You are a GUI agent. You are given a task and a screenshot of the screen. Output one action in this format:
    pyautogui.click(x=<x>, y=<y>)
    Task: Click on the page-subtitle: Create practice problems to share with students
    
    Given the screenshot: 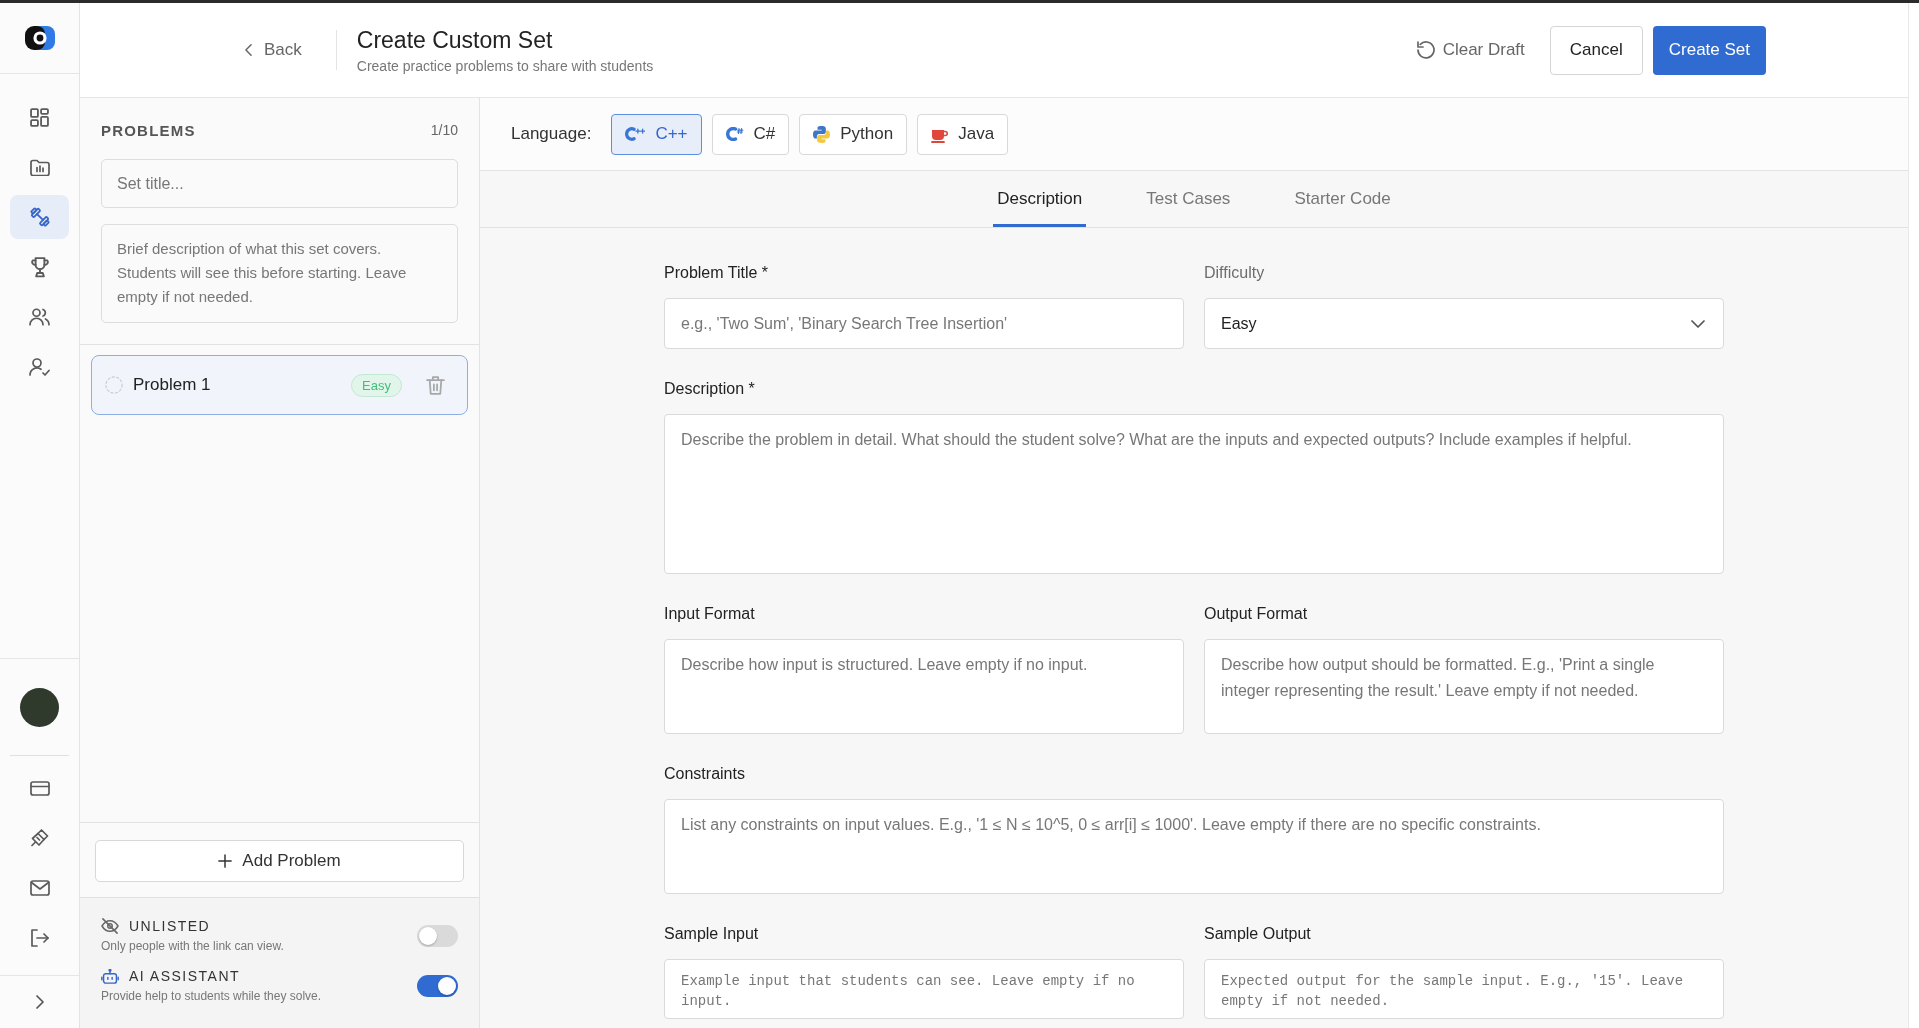 What is the action you would take?
    pyautogui.click(x=505, y=66)
    